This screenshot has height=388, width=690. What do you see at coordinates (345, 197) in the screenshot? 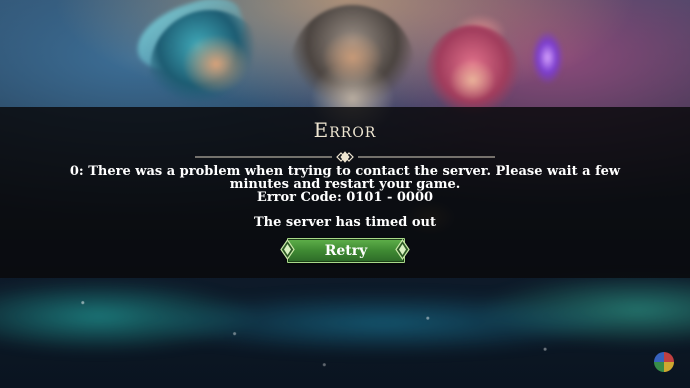
I see `error-code: Error Code: 0101 - 0000` at bounding box center [345, 197].